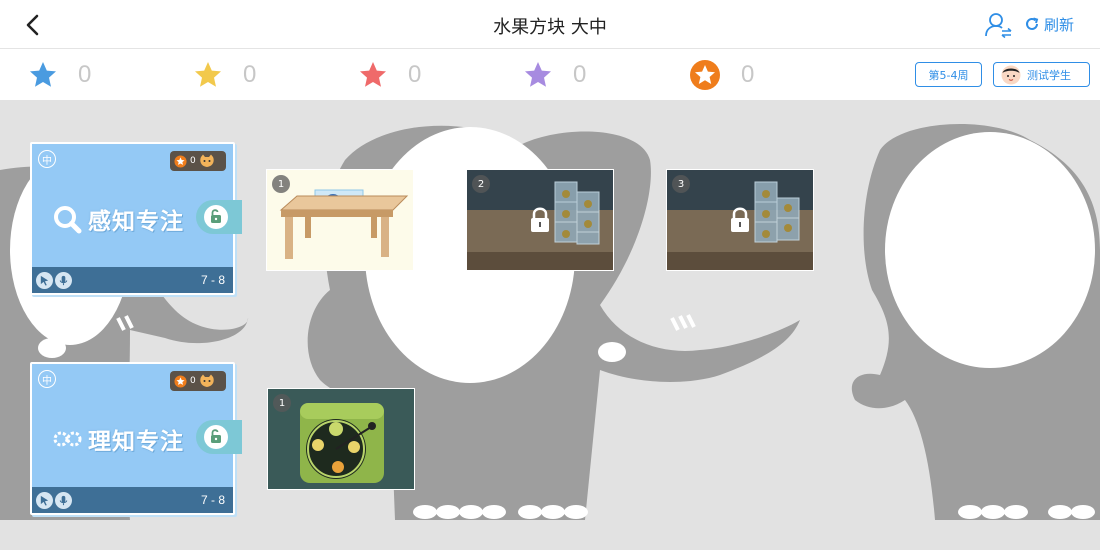 The width and height of the screenshot is (1100, 550). I want to click on blue-star-icon, so click(43, 74).